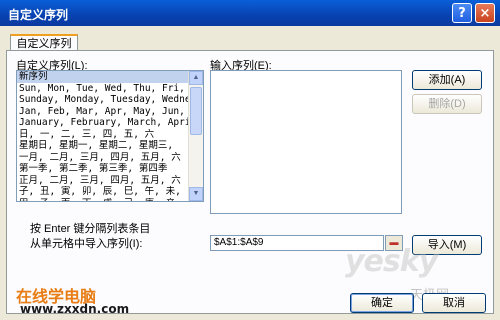  What do you see at coordinates (382, 303) in the screenshot?
I see `ok-button: 确定` at bounding box center [382, 303].